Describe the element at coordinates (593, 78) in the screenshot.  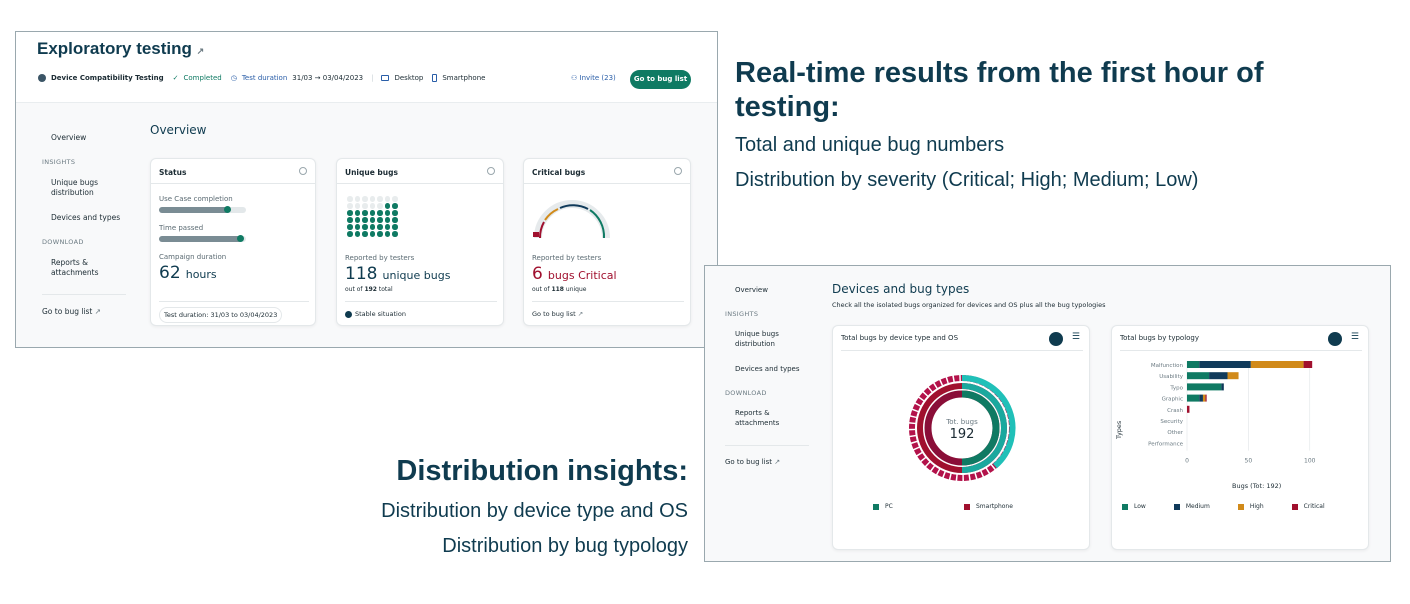
I see `invite-link: ⚇ Invite (23)` at that location.